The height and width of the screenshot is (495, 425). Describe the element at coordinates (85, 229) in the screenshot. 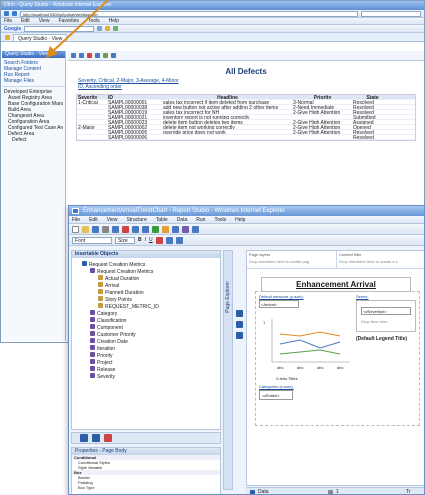

I see `open-icon` at that location.